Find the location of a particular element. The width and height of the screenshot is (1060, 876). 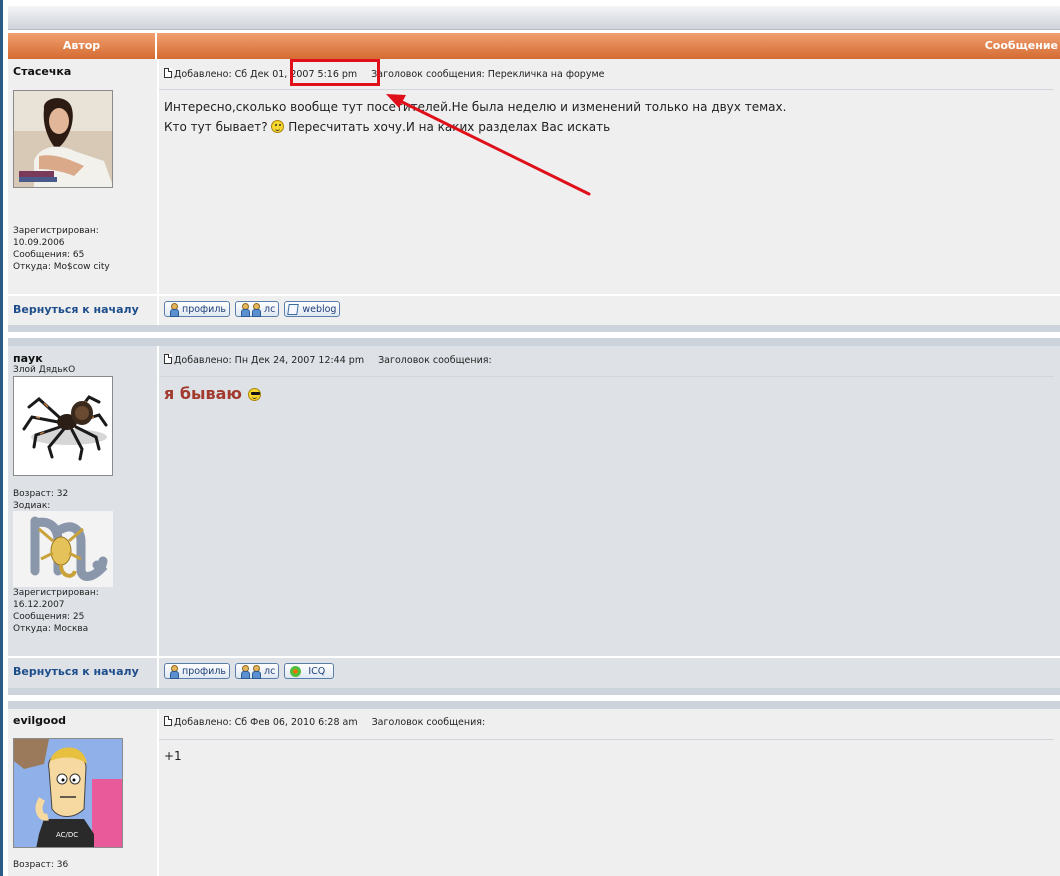

location: Откуда: Mo$cow city is located at coordinates (61, 267).